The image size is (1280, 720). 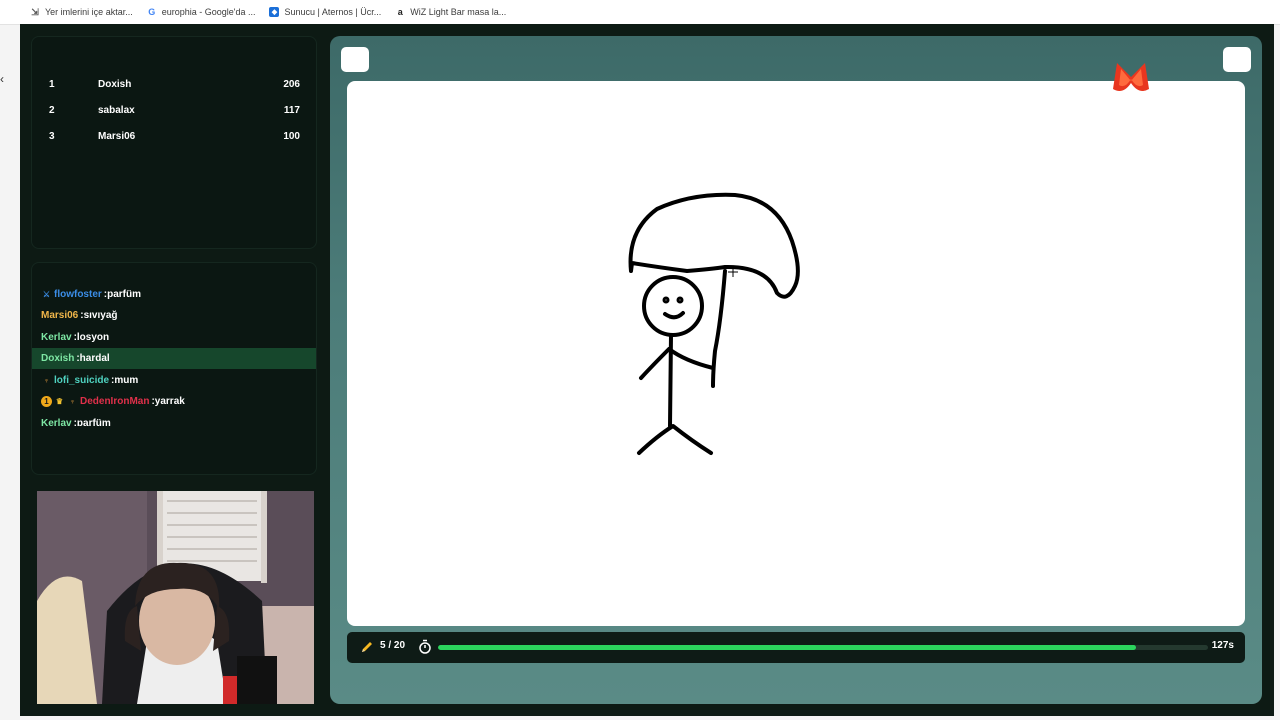 I want to click on mouth-stroke, so click(x=674, y=315).